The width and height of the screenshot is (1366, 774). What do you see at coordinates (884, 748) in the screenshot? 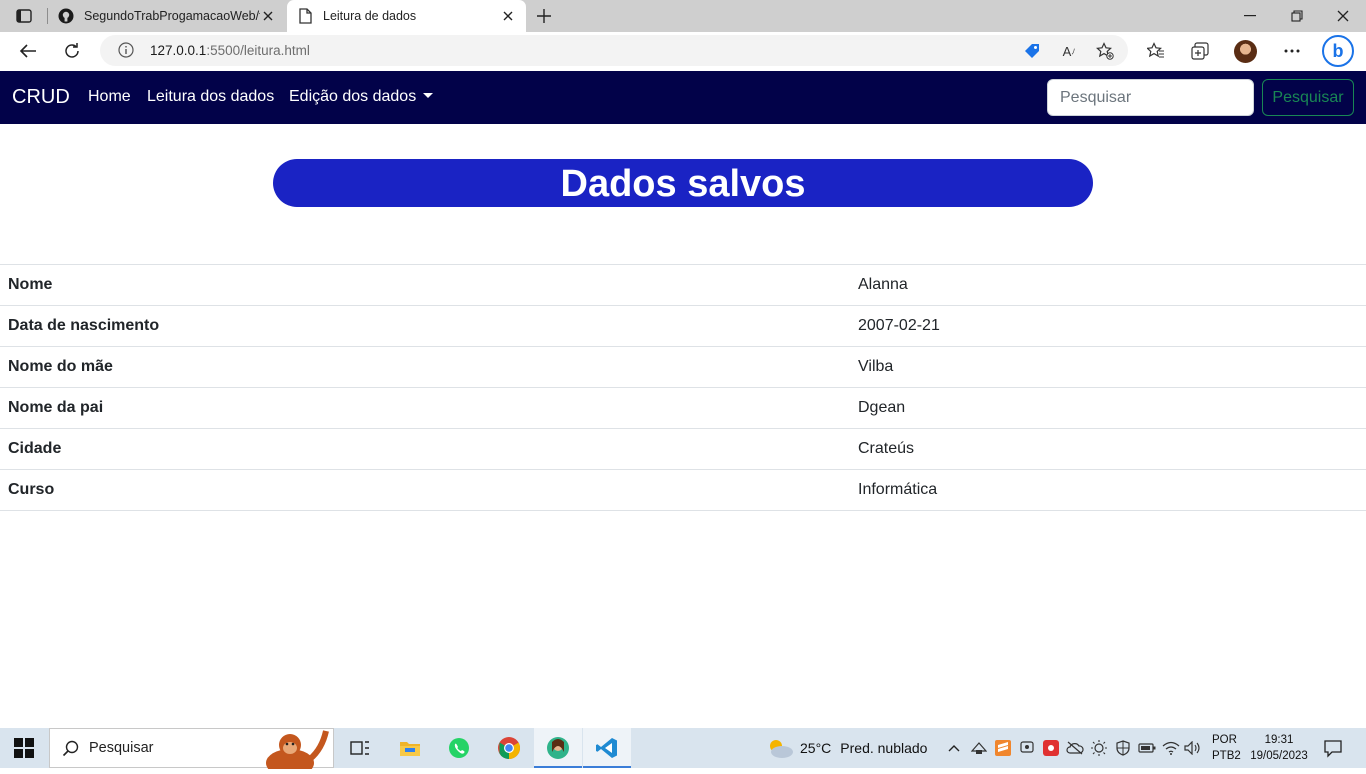
I see `weather-condition: Pred. nublado` at bounding box center [884, 748].